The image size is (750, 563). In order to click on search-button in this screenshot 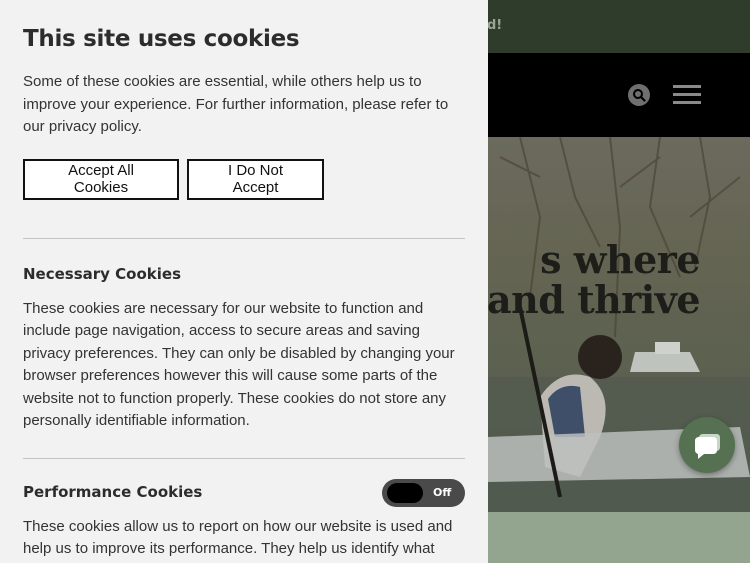, I will do `click(639, 95)`.